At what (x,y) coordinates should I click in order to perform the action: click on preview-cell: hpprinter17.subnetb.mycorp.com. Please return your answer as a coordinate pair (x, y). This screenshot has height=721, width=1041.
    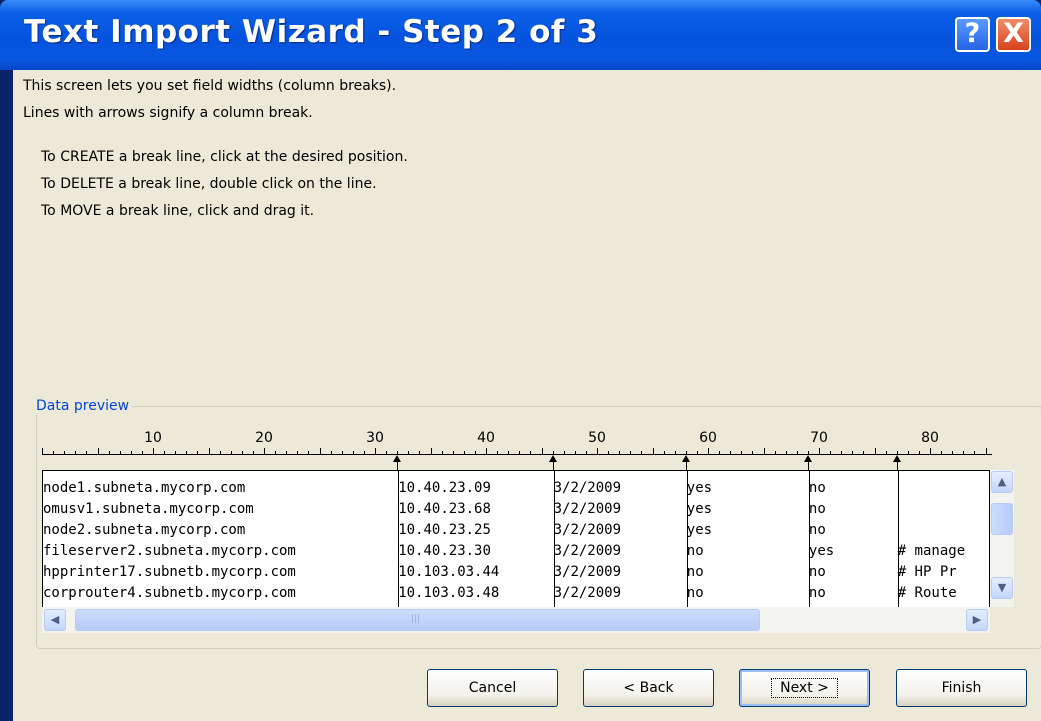
    Looking at the image, I should click on (169, 572).